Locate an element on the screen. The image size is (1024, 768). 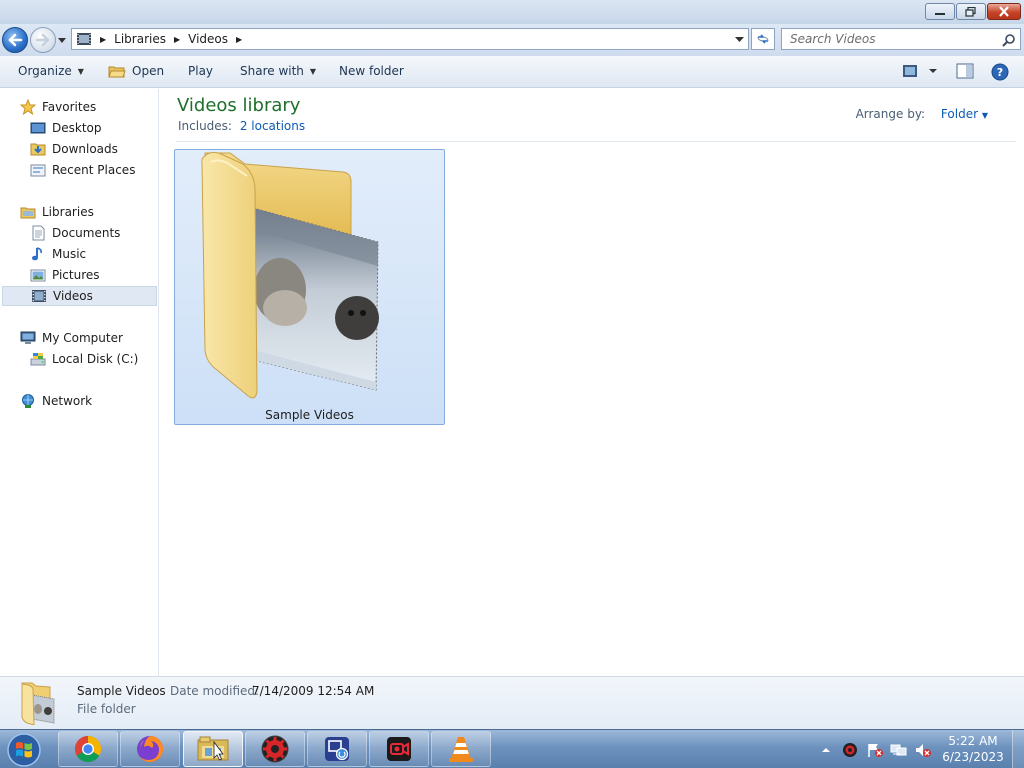
taskbar-app-red-gear is located at coordinates (275, 749).